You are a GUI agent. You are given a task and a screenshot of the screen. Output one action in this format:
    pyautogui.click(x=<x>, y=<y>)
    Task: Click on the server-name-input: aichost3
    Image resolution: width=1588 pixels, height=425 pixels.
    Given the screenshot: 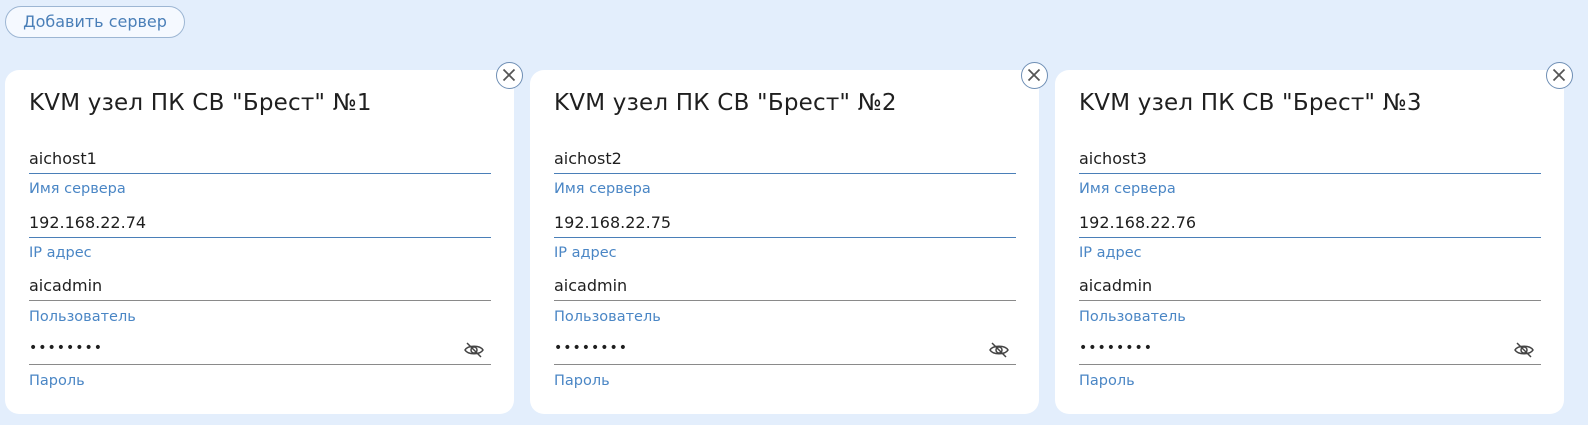 What is the action you would take?
    pyautogui.click(x=1310, y=158)
    